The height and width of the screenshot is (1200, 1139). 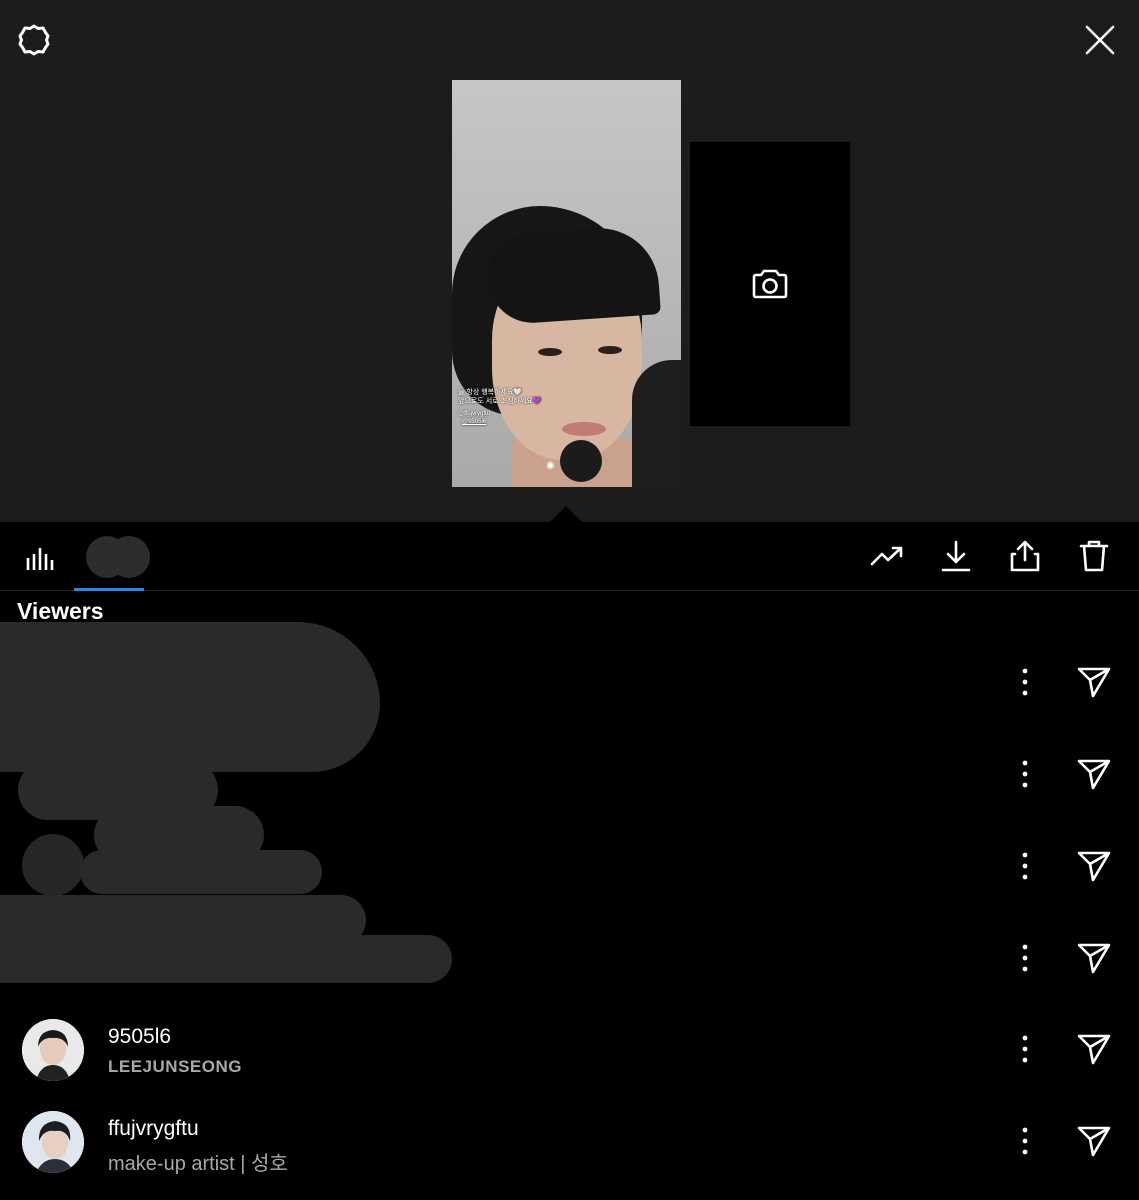 I want to click on download-button, so click(x=956, y=556).